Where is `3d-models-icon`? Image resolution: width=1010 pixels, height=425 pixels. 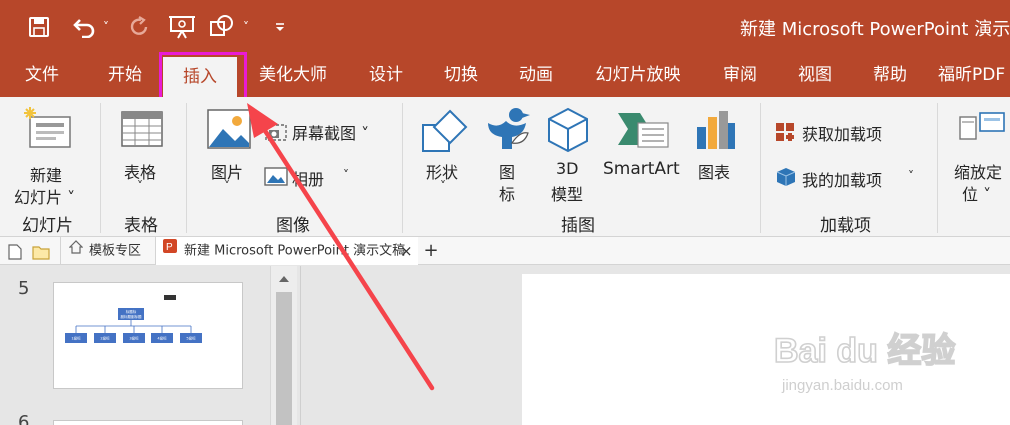
3d-models-icon is located at coordinates (568, 130).